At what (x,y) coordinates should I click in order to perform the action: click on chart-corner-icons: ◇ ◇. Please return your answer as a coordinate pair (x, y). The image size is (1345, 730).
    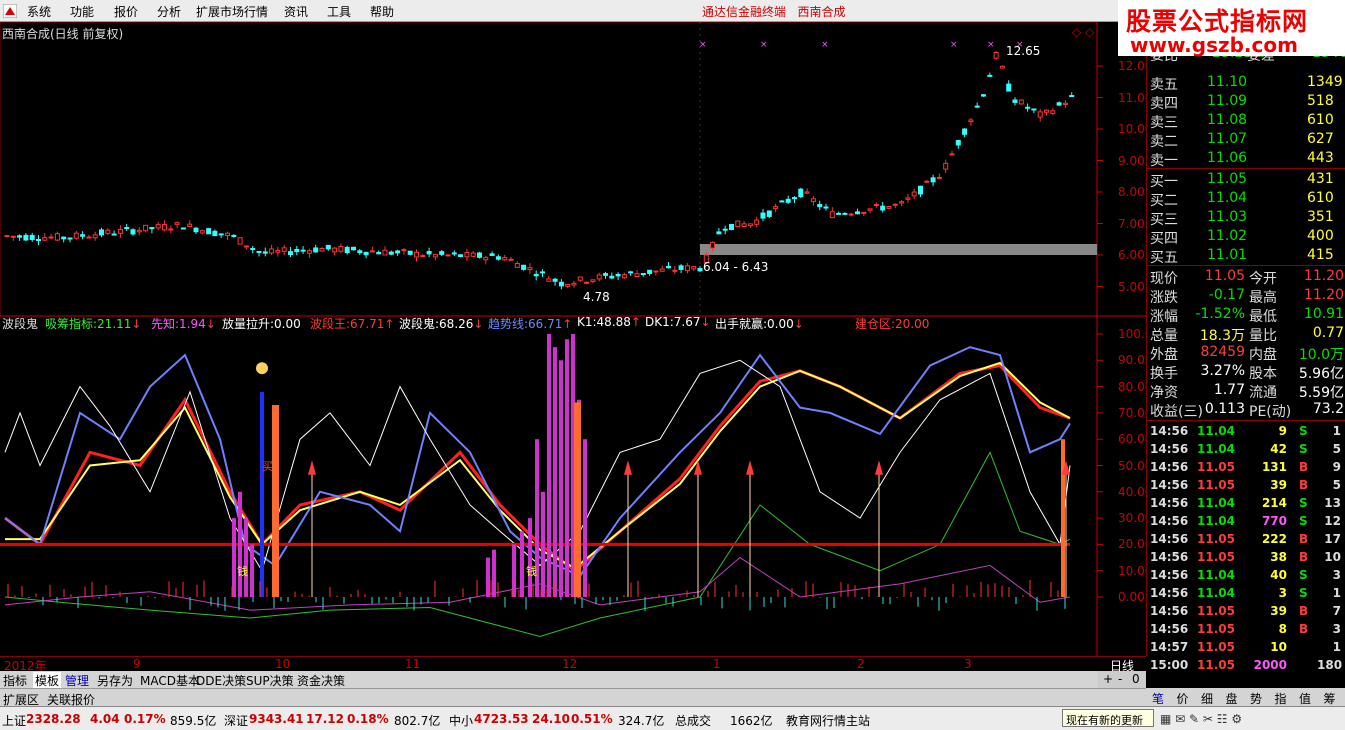
    Looking at the image, I should click on (1083, 32).